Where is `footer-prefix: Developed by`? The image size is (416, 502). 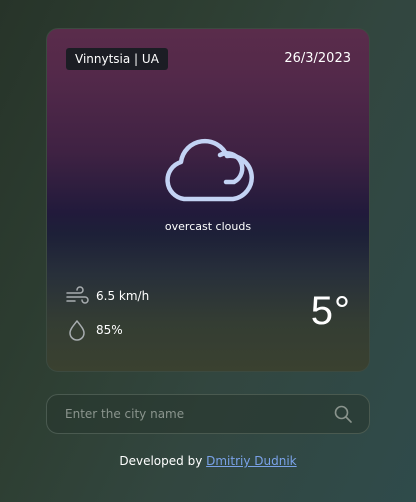 footer-prefix: Developed by is located at coordinates (161, 461).